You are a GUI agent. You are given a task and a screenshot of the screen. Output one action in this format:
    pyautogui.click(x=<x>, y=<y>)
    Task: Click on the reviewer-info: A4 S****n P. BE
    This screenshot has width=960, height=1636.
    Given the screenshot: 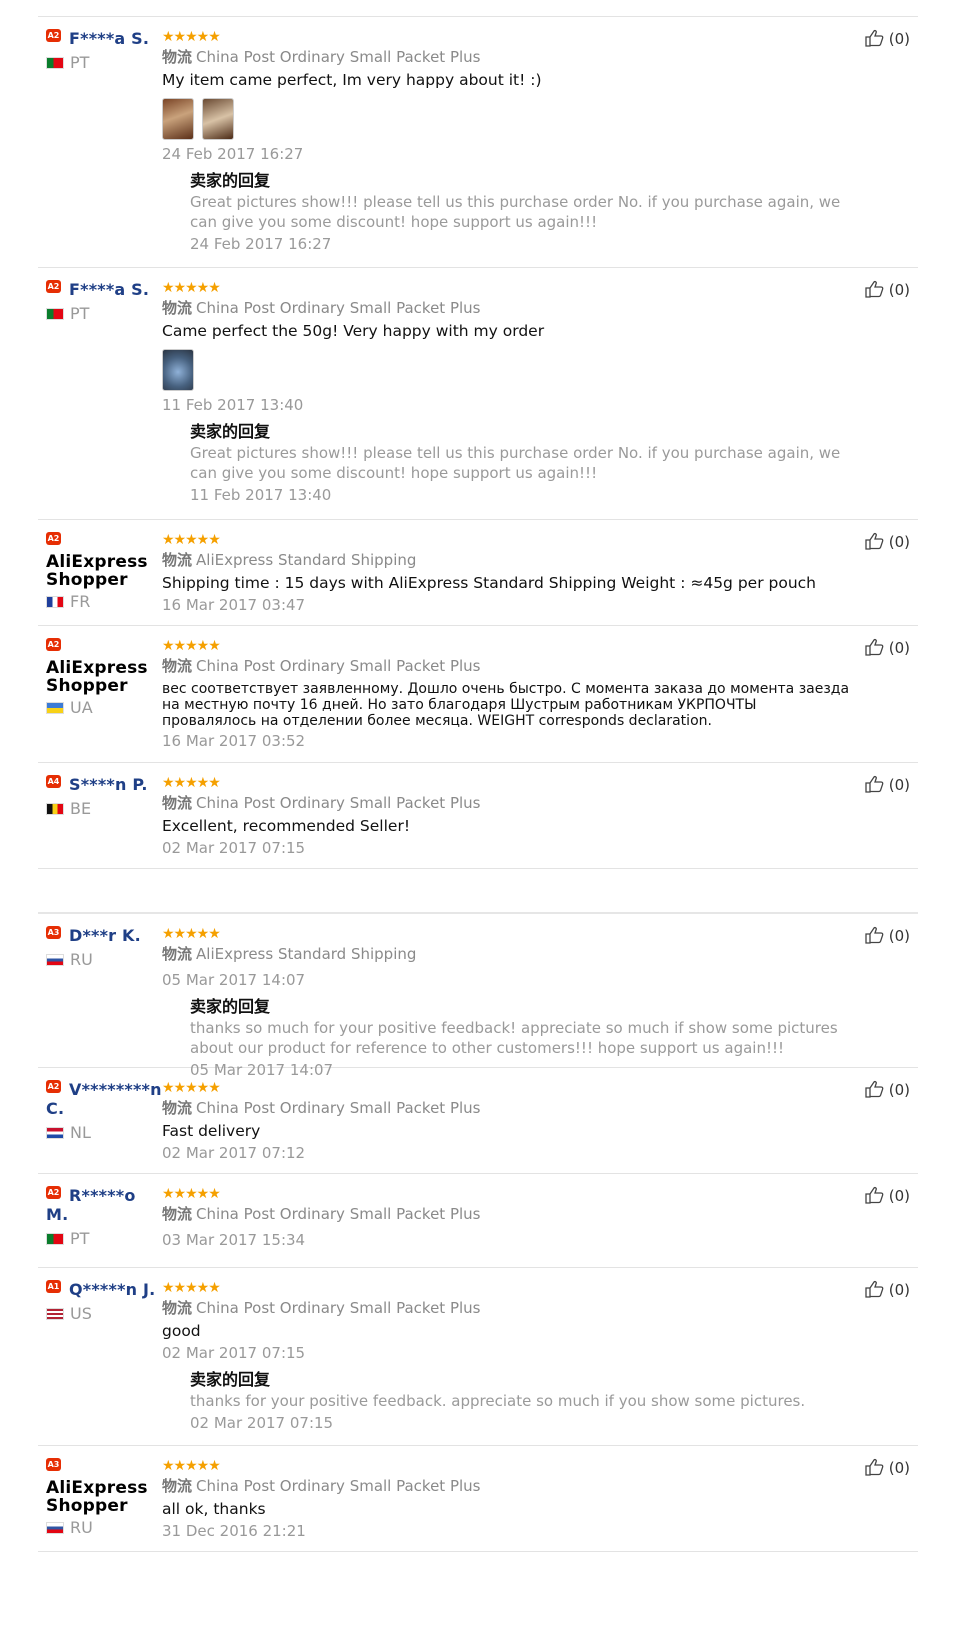 What is the action you would take?
    pyautogui.click(x=104, y=796)
    